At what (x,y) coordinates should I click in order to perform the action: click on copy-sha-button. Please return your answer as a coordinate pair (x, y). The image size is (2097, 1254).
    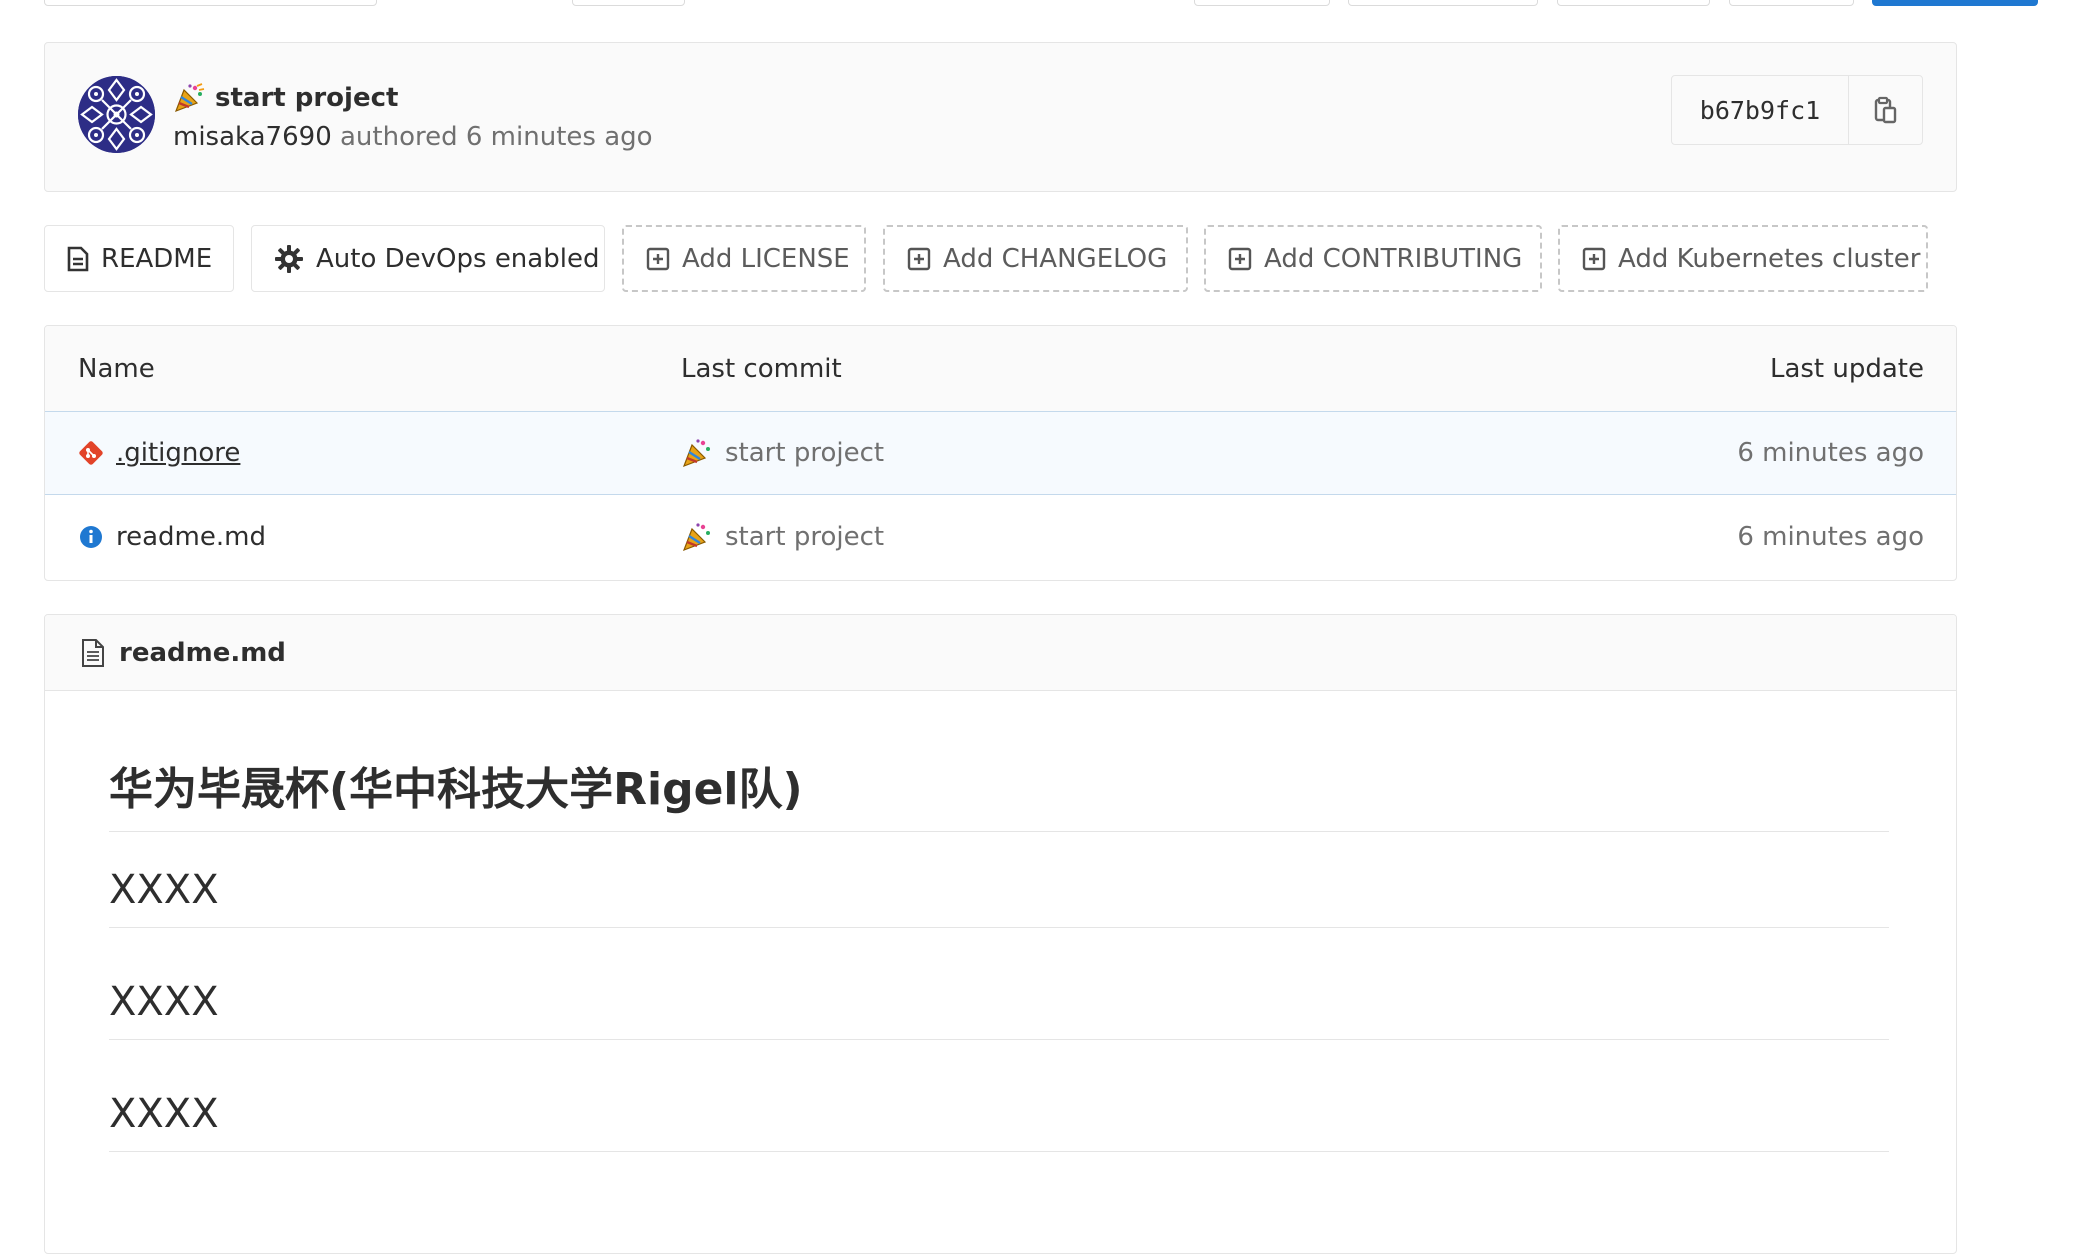
    Looking at the image, I should click on (1885, 110).